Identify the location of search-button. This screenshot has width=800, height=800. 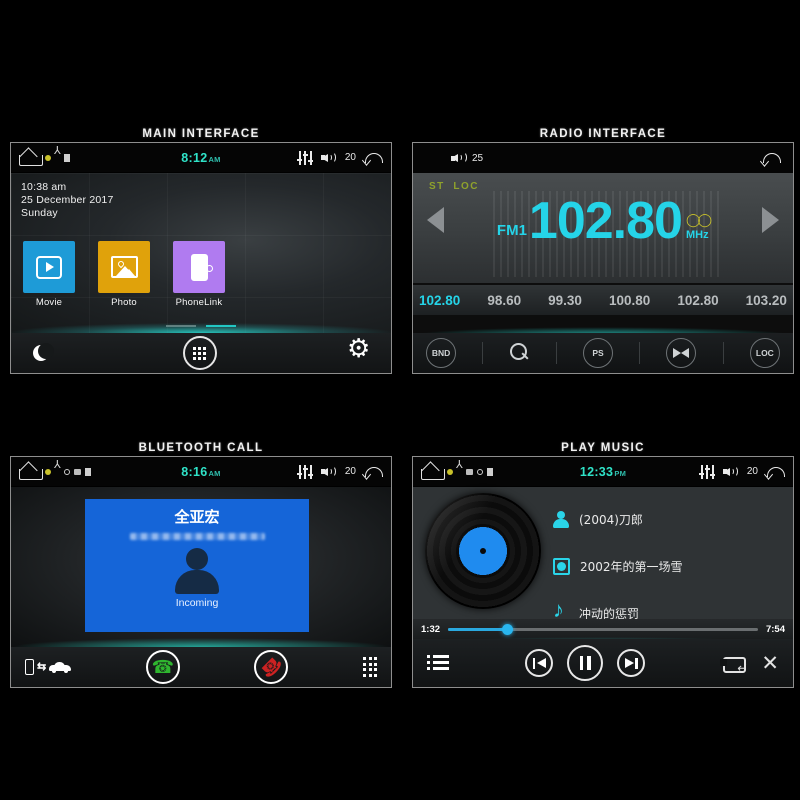
(519, 353).